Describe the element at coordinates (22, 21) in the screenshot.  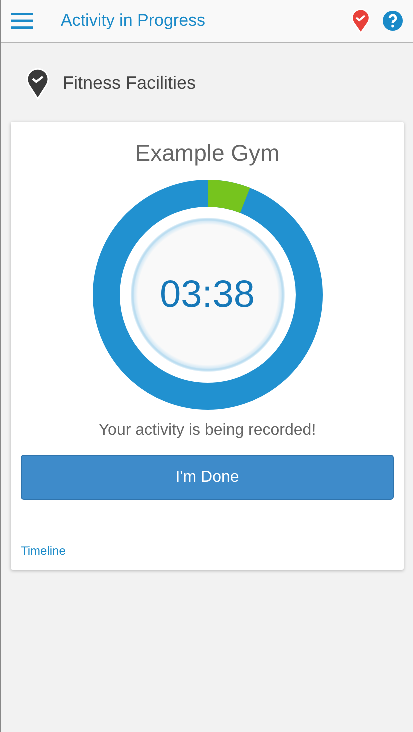
I see `menu-icon` at that location.